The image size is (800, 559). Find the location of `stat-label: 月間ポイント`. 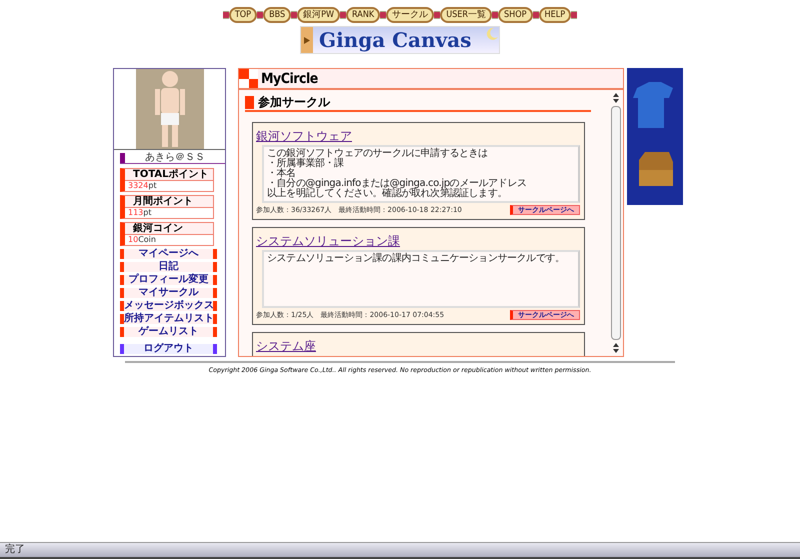

stat-label: 月間ポイント is located at coordinates (169, 202).